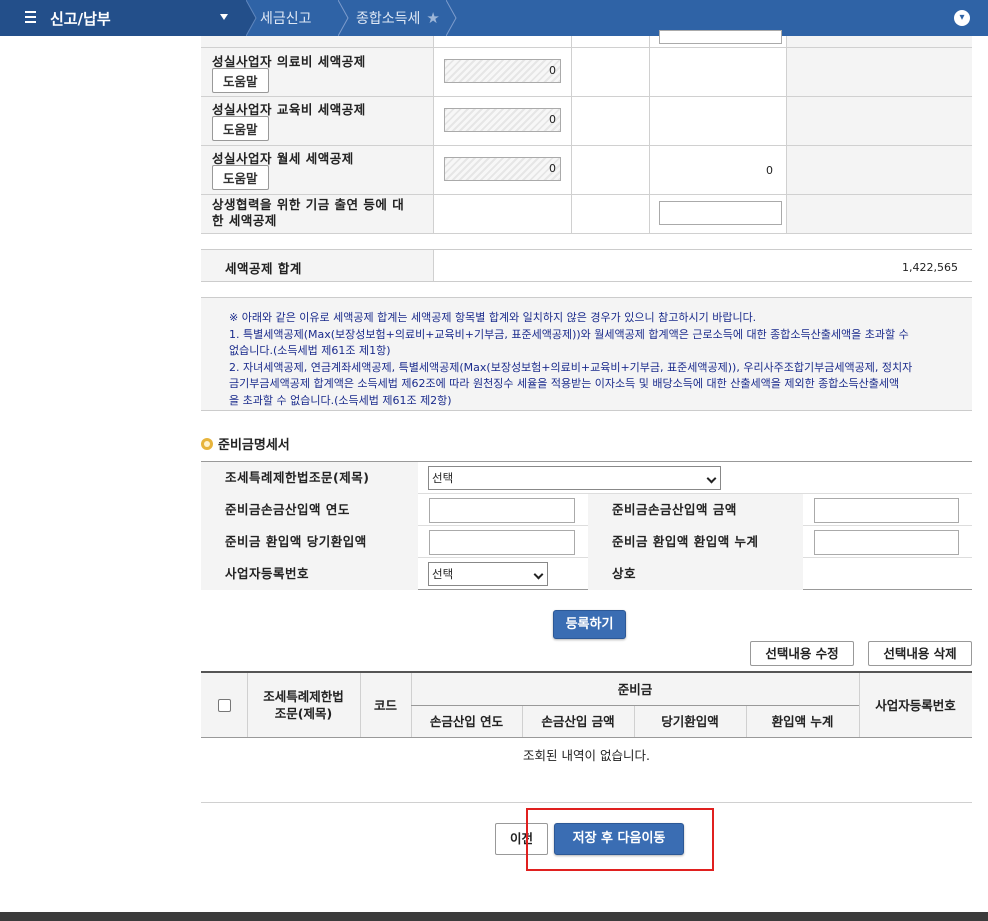 The width and height of the screenshot is (988, 921). I want to click on collapse-chevron-icon: ▾, so click(962, 18).